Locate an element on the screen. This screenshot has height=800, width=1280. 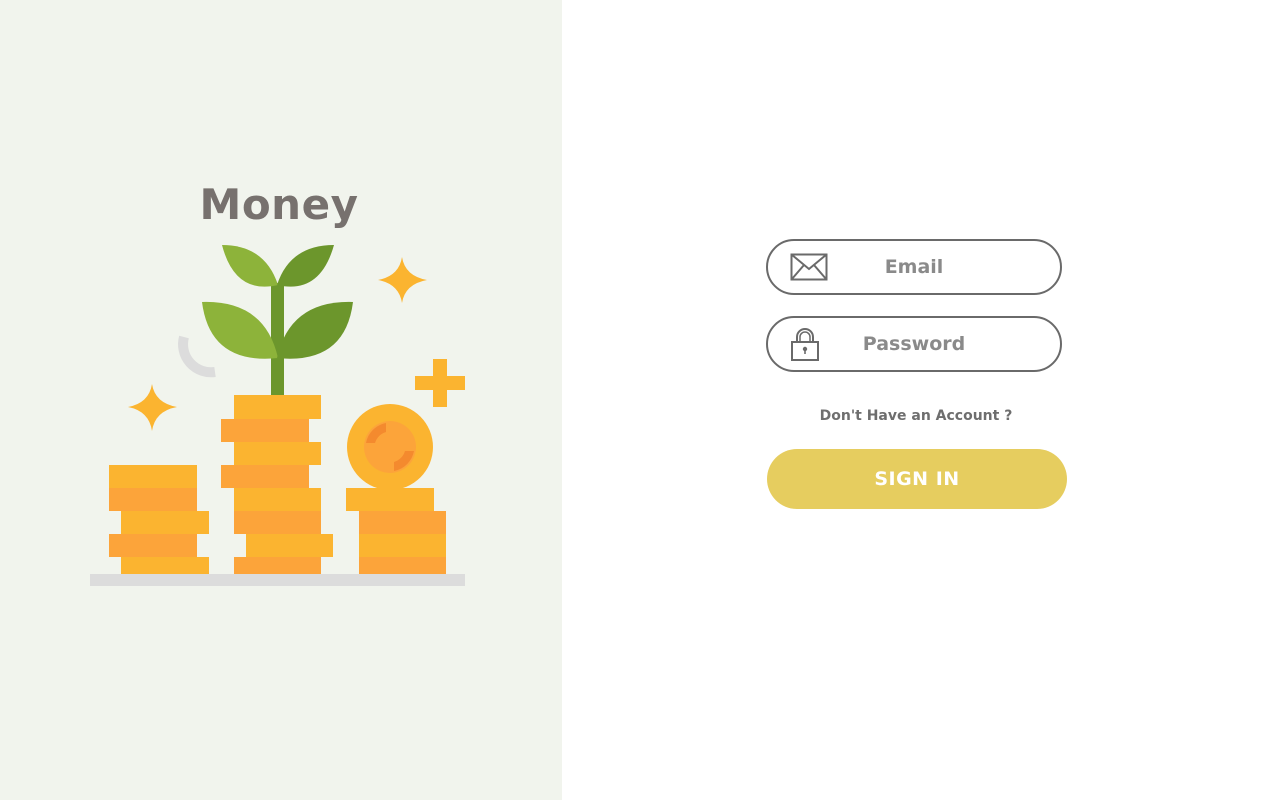
plant-stem is located at coordinates (277, 339).